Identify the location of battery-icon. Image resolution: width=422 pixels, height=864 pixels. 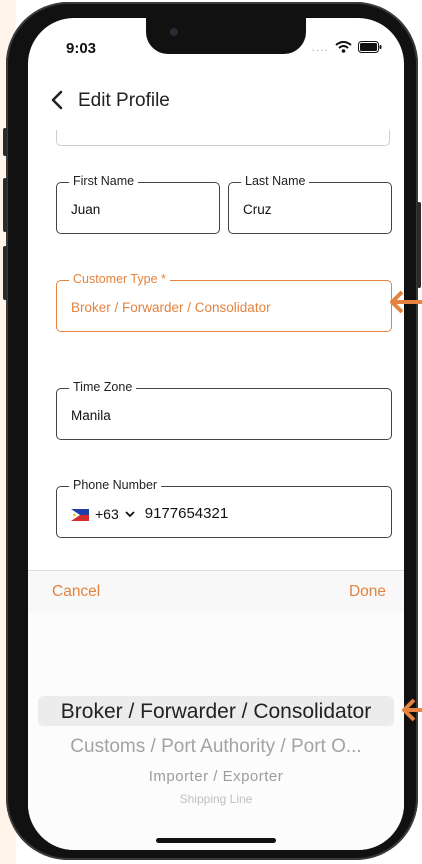
(370, 47).